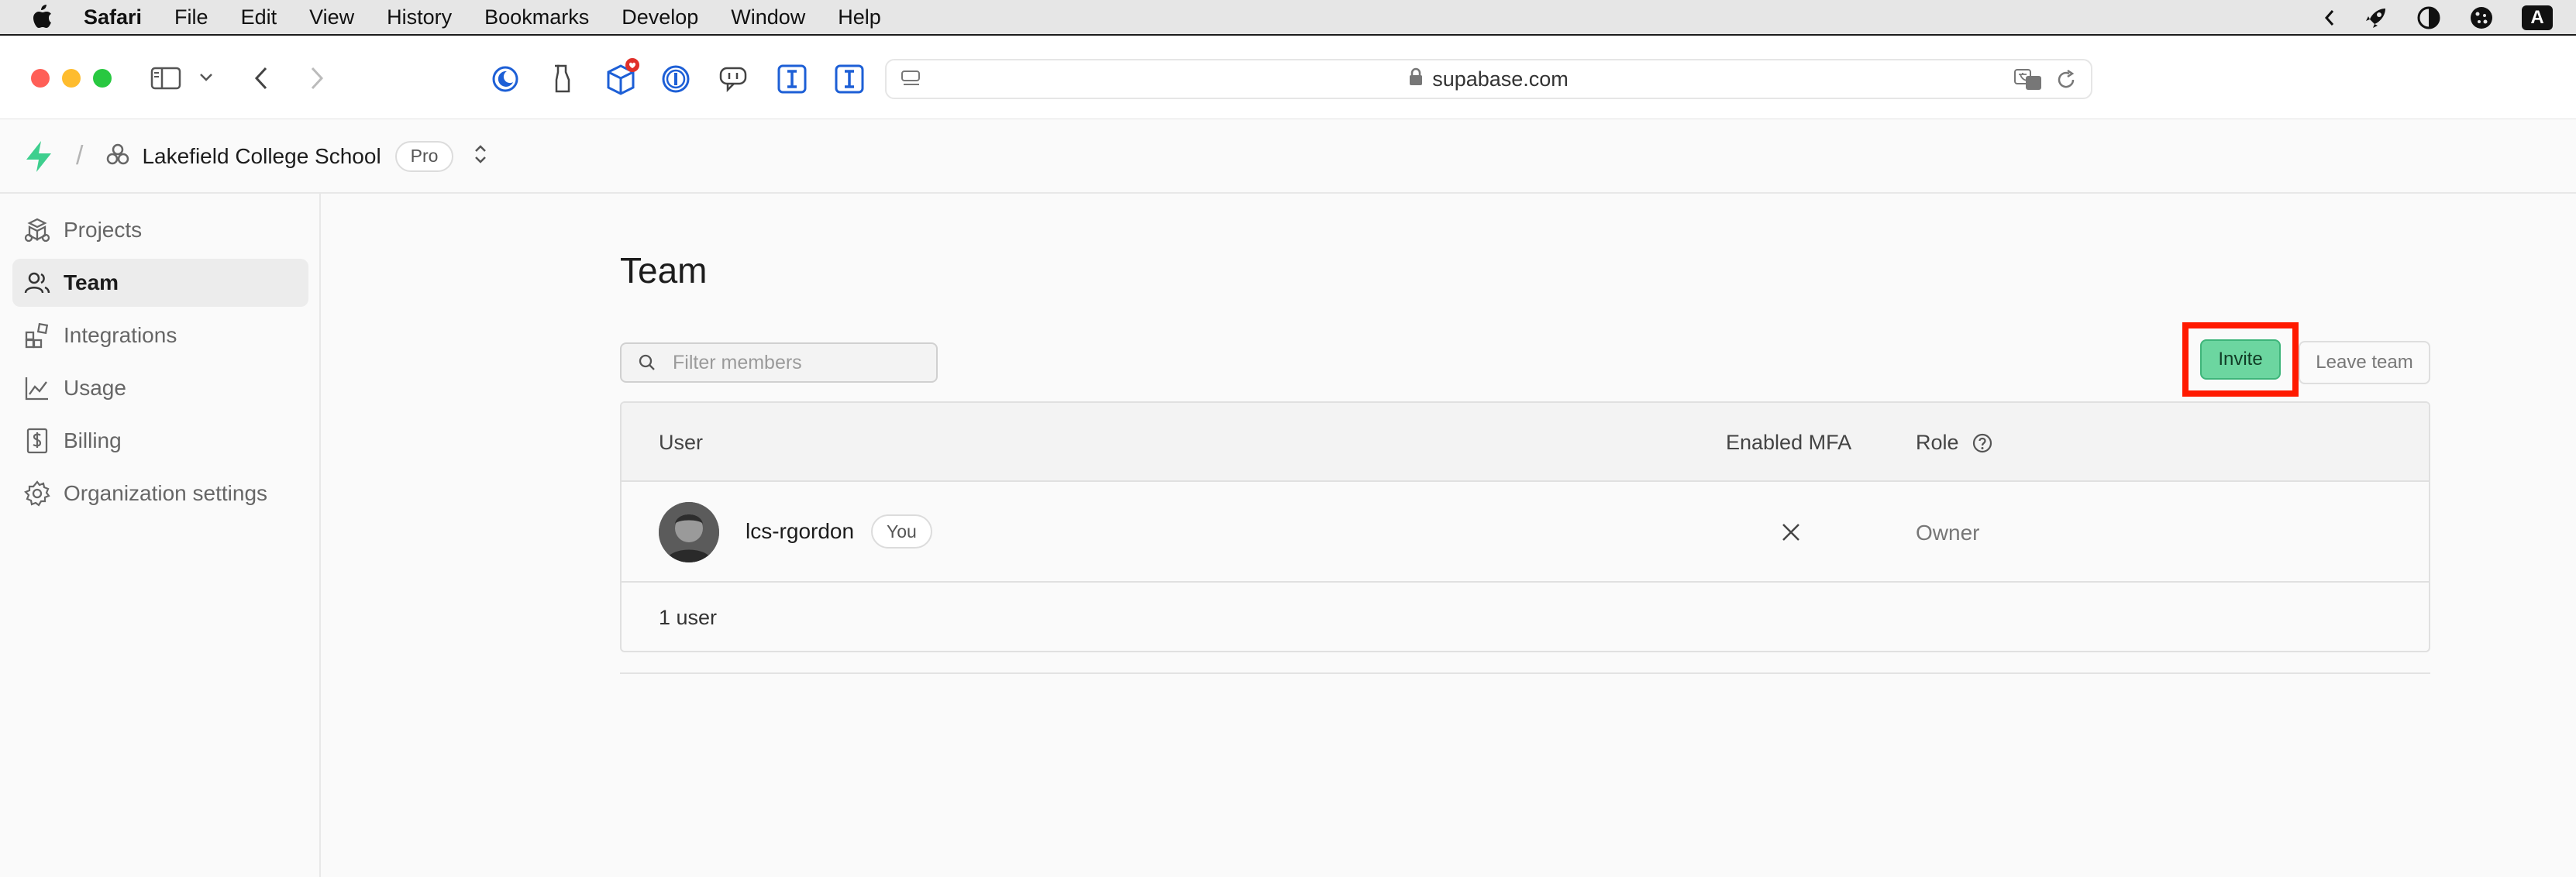  I want to click on menu-extras: A, so click(2424, 18).